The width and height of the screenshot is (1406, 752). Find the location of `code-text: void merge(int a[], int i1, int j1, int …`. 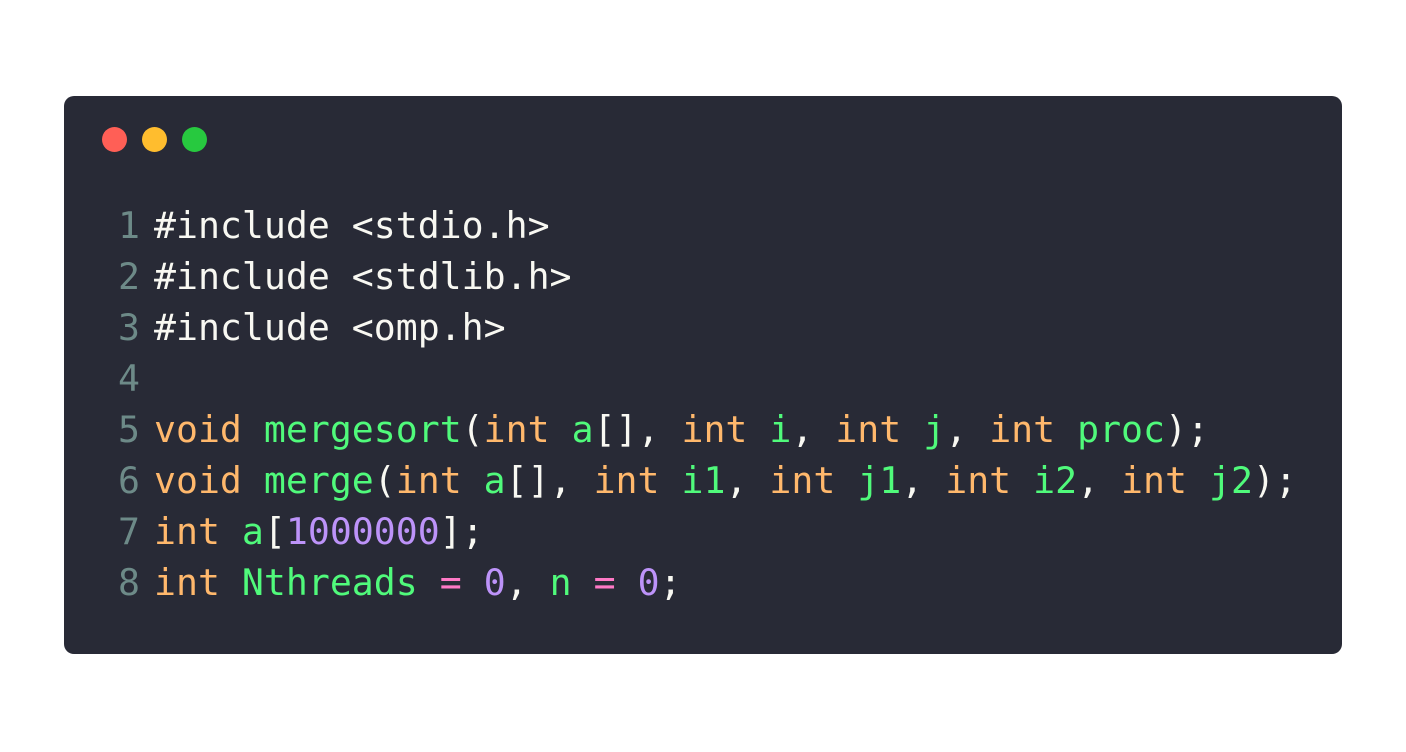

code-text: void merge(int a[], int i1, int j1, int … is located at coordinates (725, 480).